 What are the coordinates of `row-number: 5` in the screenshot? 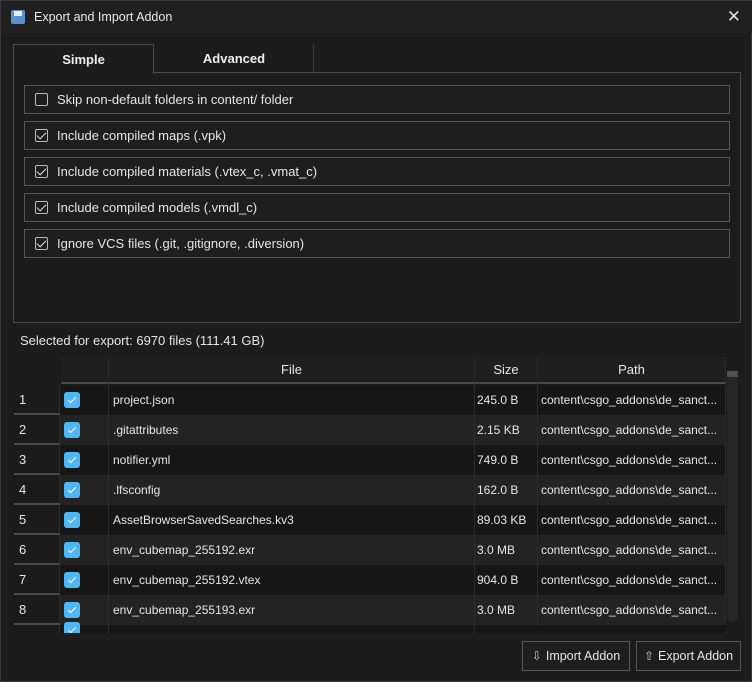 It's located at (37, 520).